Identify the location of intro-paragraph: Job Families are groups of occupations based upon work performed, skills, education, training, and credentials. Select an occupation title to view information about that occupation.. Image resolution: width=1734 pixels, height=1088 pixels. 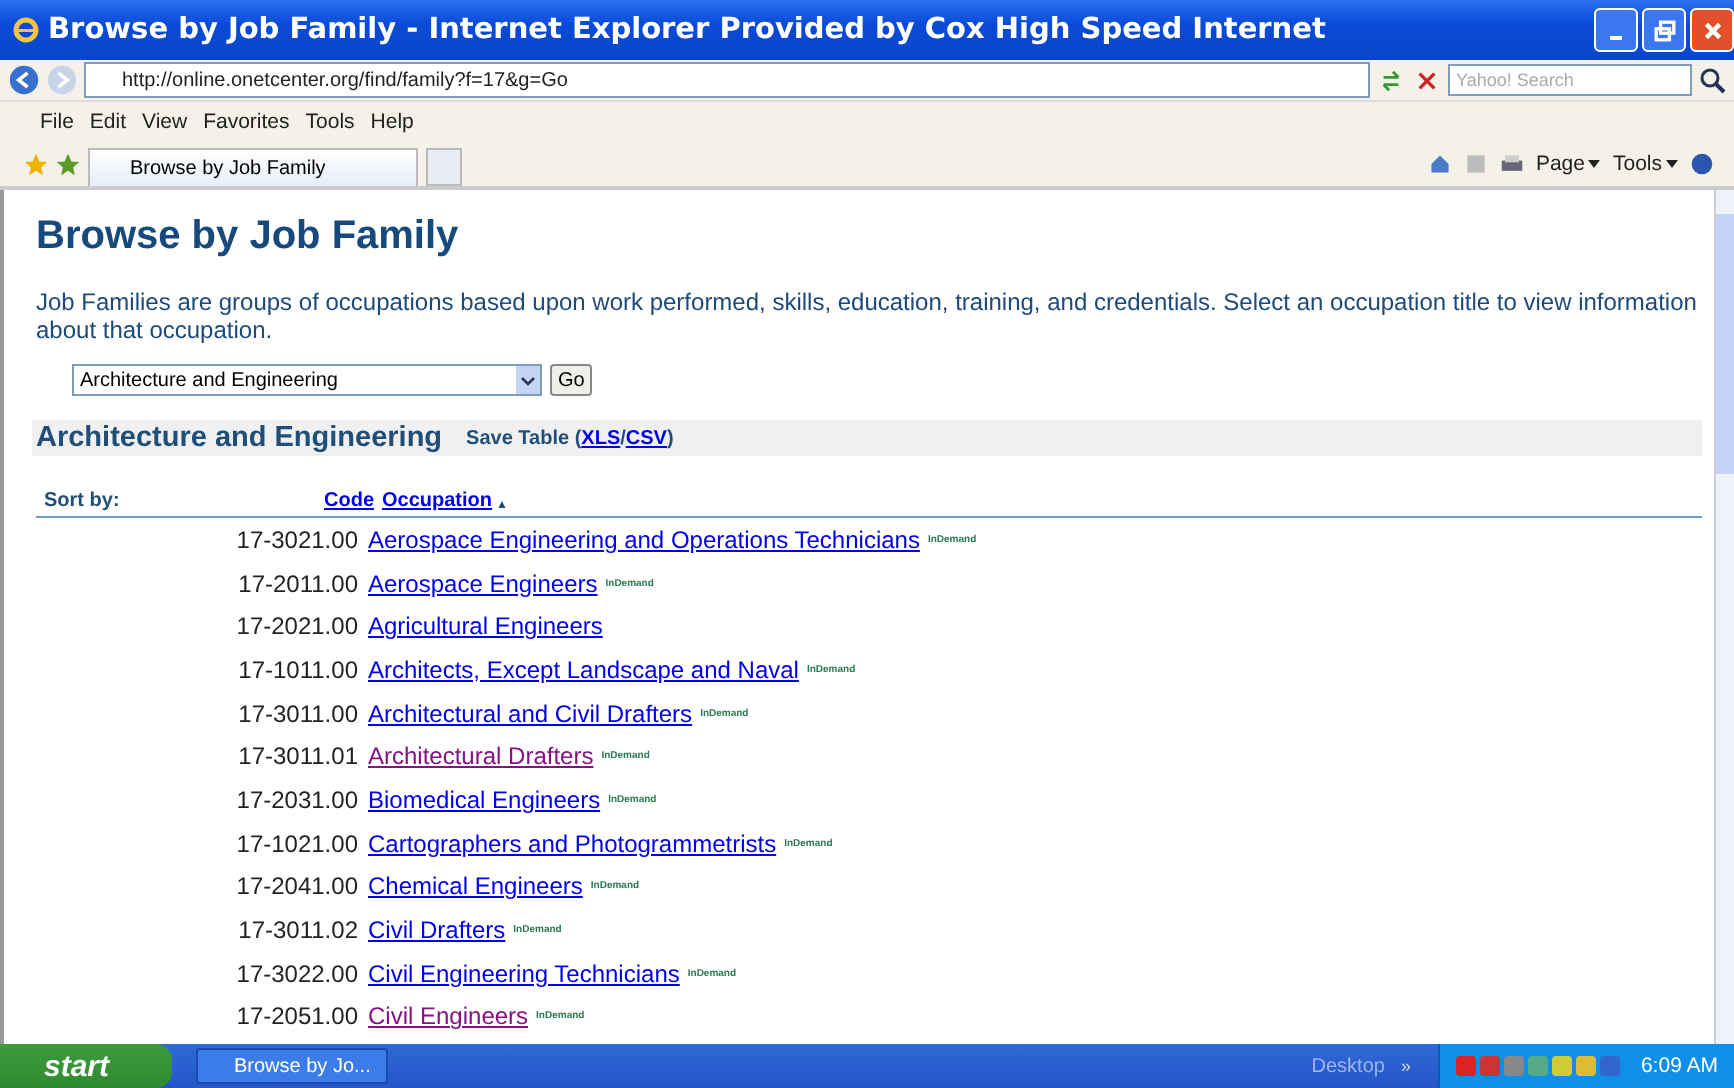
(867, 316).